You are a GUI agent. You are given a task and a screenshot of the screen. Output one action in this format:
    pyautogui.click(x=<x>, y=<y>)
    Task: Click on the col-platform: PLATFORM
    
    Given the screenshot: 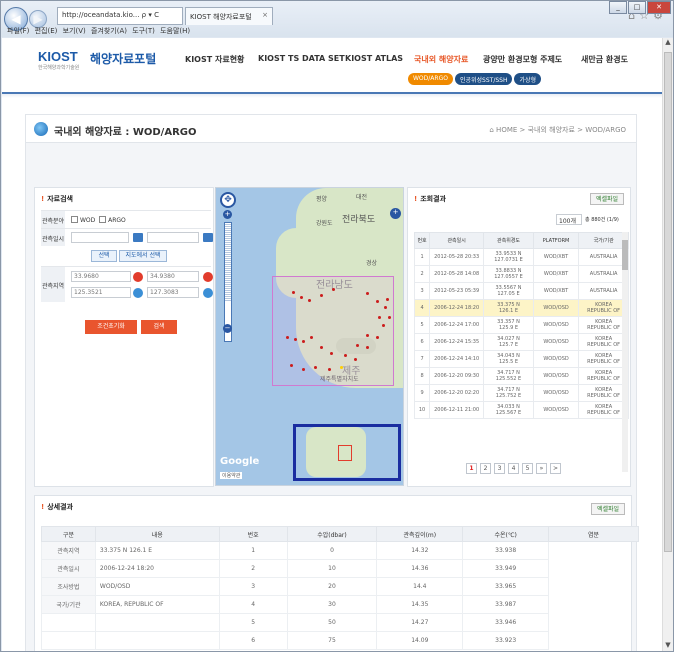 What is the action you would take?
    pyautogui.click(x=556, y=240)
    